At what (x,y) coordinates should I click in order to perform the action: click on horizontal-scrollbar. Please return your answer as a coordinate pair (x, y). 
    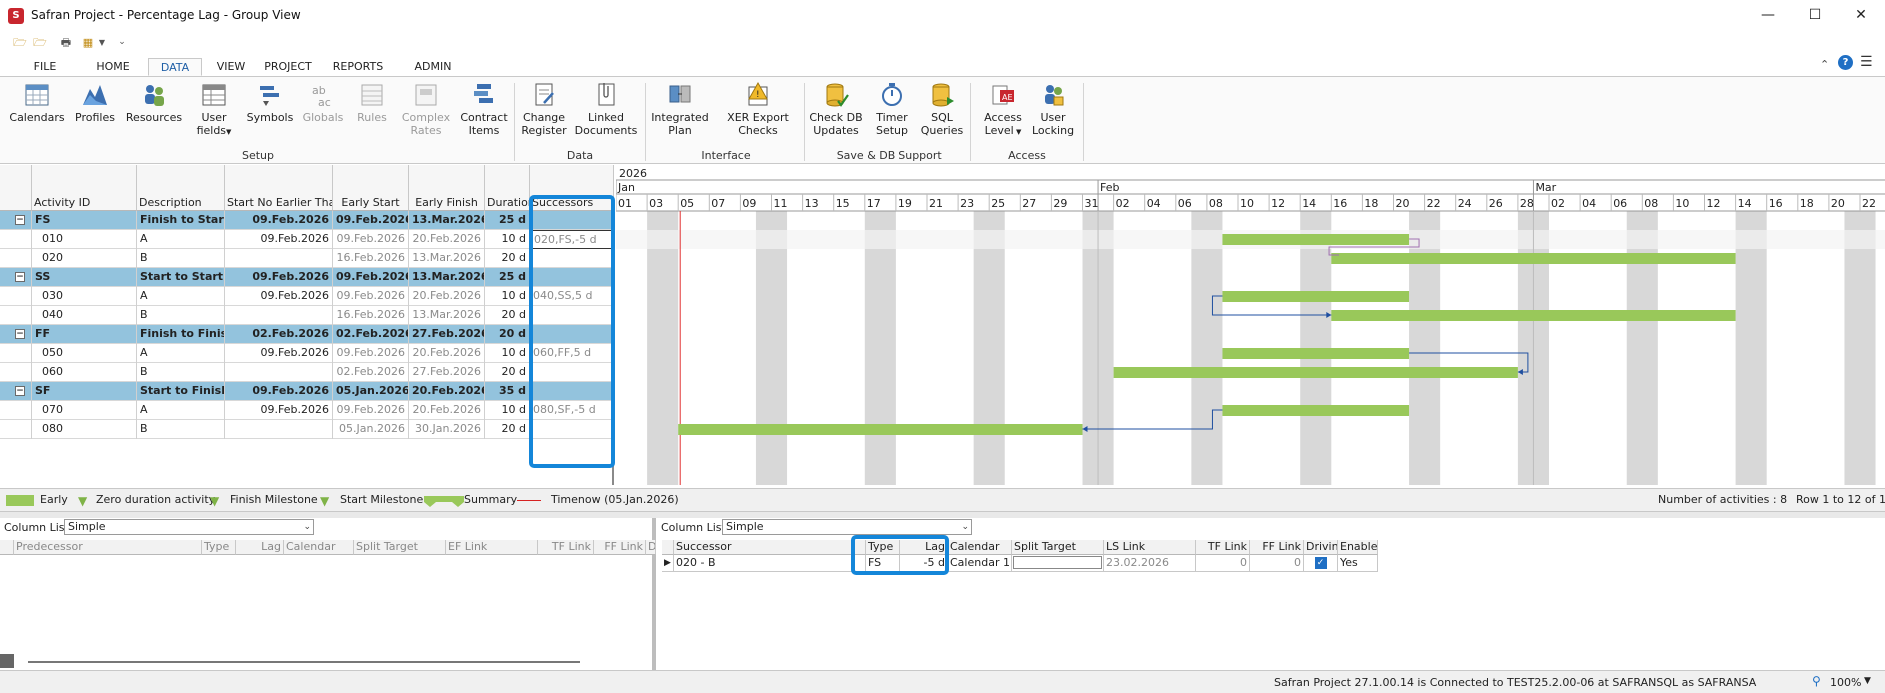
    Looking at the image, I should click on (304, 662).